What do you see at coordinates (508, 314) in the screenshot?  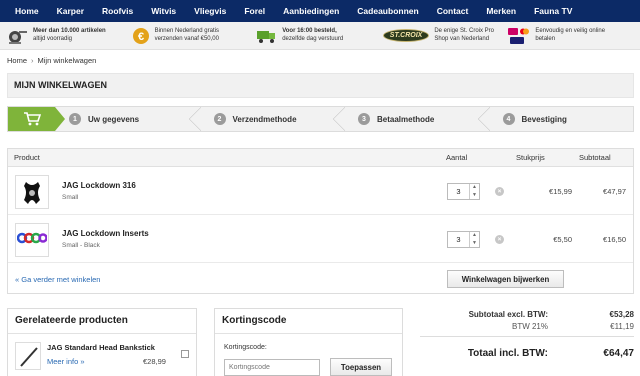 I see `subtotal-label: Subtotaal excl. BTW:` at bounding box center [508, 314].